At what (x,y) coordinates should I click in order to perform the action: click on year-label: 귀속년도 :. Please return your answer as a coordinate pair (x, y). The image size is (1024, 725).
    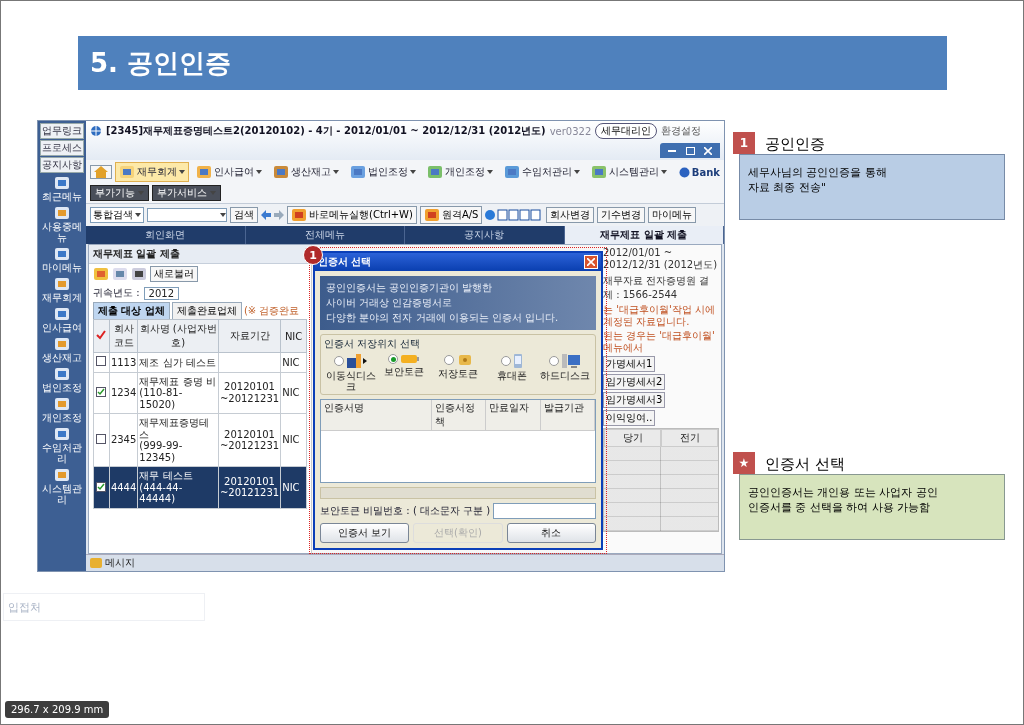
    Looking at the image, I should click on (116, 293).